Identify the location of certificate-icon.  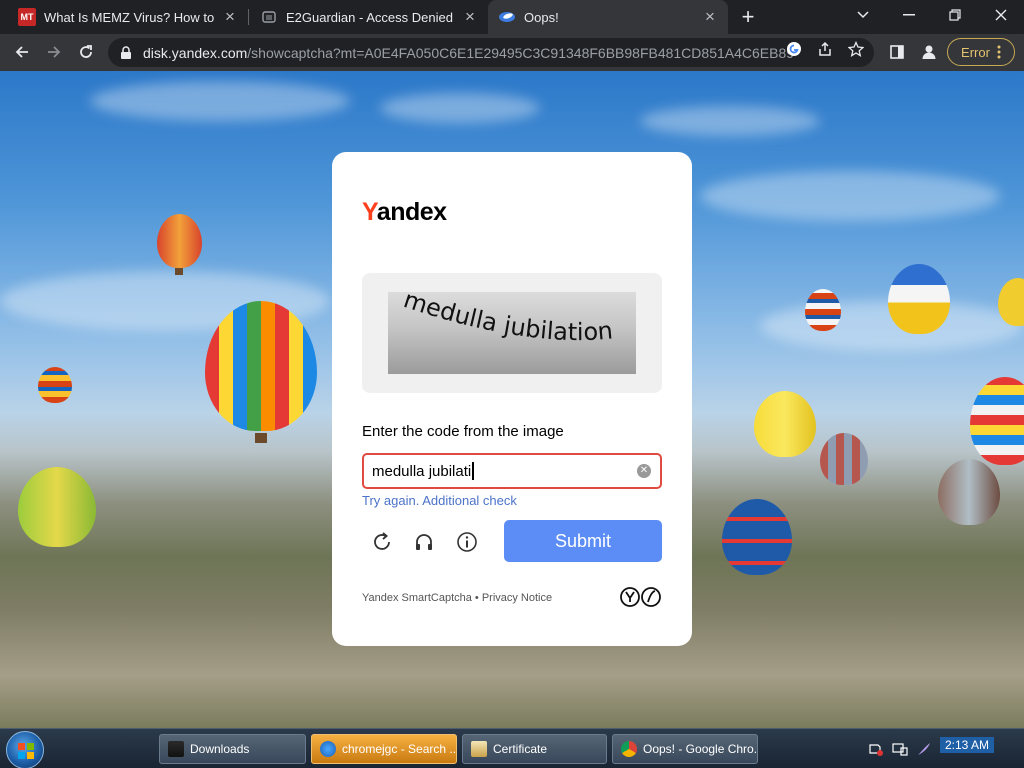
(479, 749).